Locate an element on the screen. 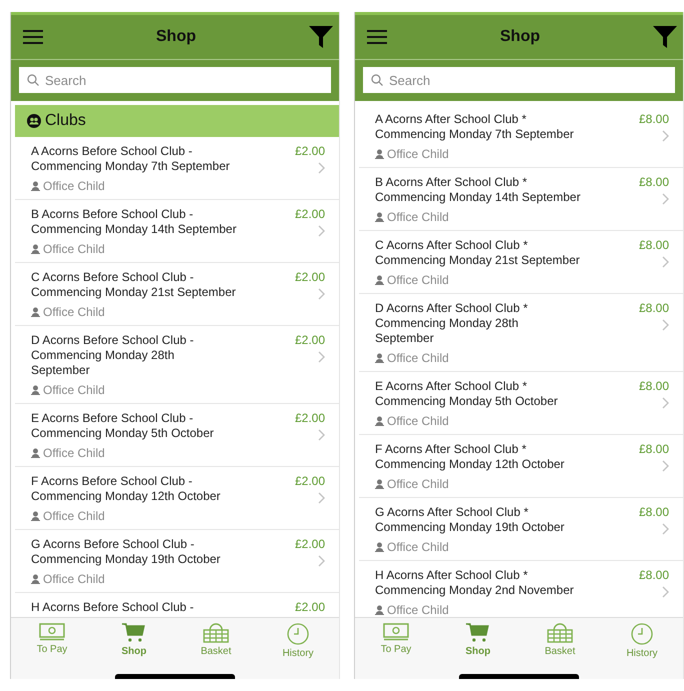 Image resolution: width=684 pixels, height=691 pixels. list-item: A Acorns After School Club * Commencing Monday 7th September Office Child £8.00 is located at coordinates (521, 136).